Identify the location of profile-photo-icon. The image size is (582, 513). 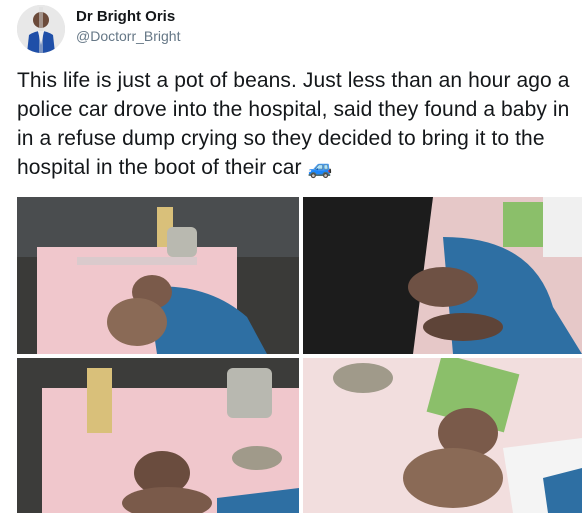
(41, 29).